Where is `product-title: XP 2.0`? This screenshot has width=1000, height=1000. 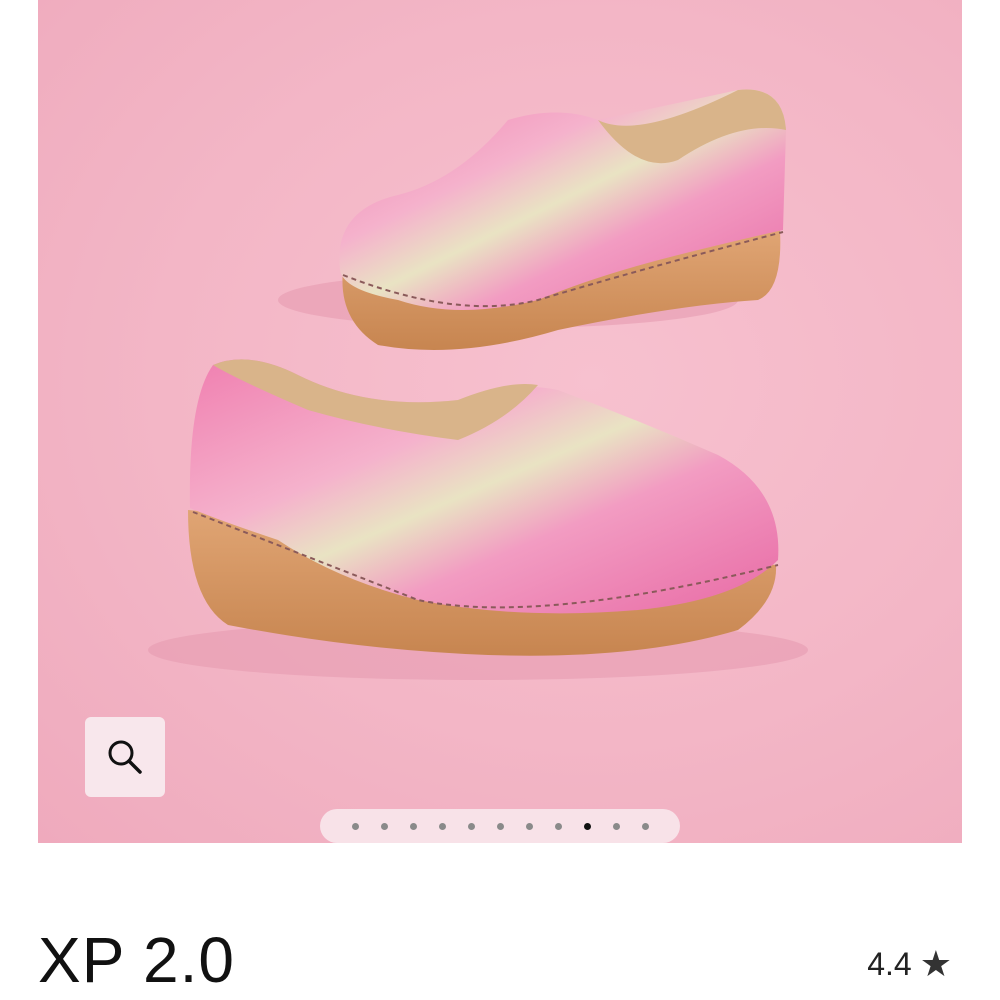 product-title: XP 2.0 is located at coordinates (136, 960).